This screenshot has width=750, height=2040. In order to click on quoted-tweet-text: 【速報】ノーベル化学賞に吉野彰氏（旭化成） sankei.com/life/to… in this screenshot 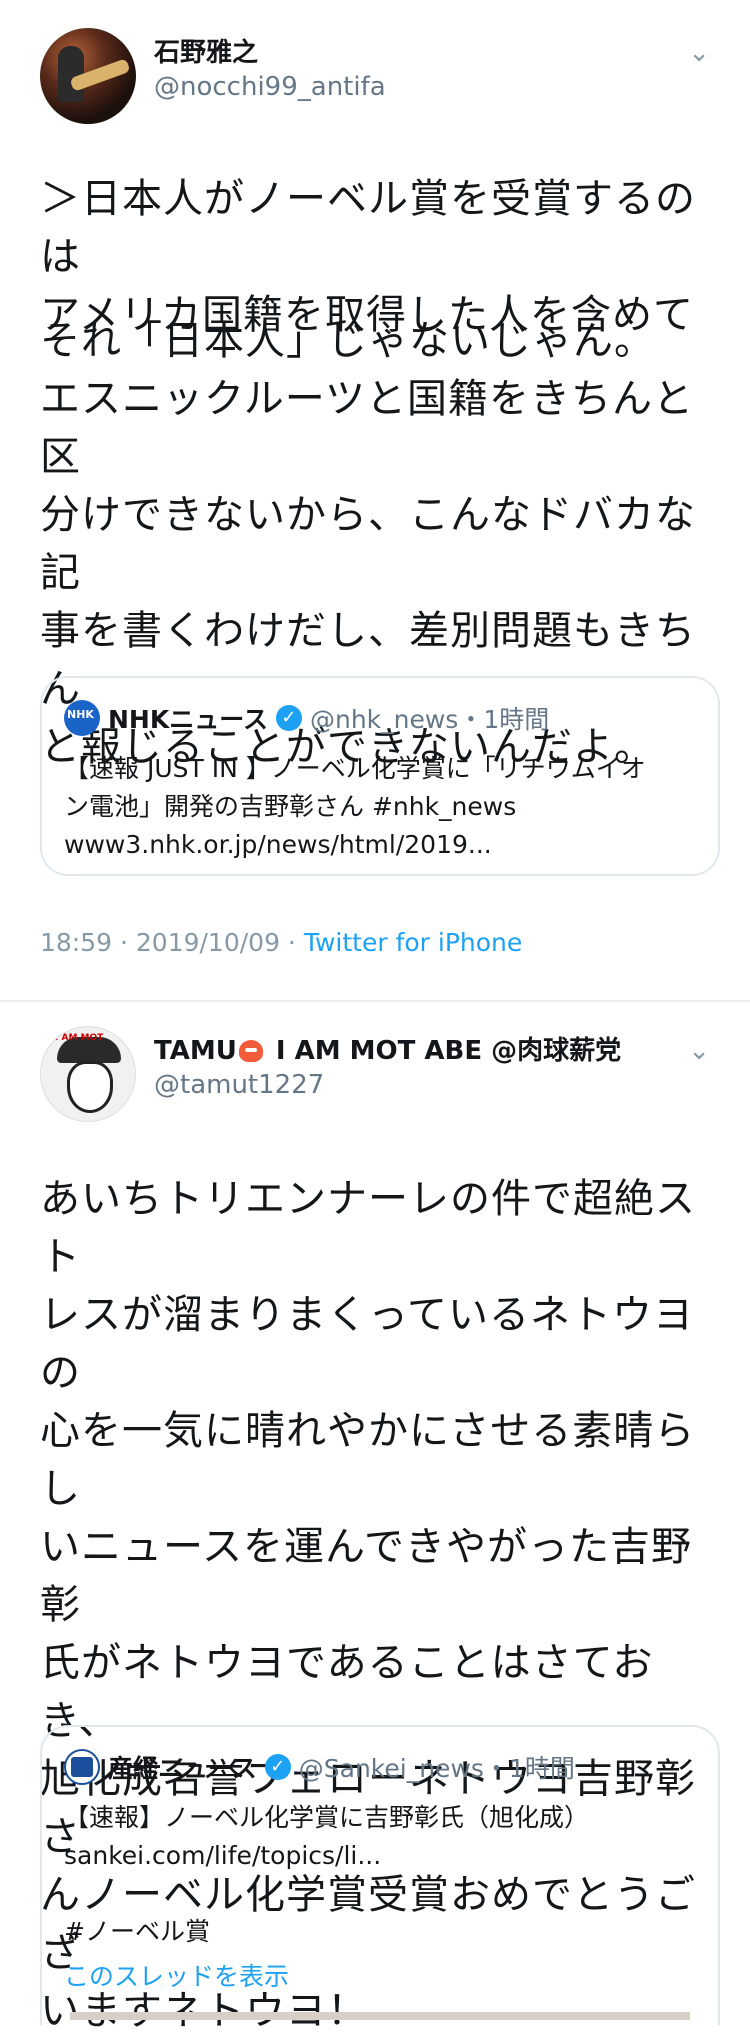, I will do `click(382, 1837)`.